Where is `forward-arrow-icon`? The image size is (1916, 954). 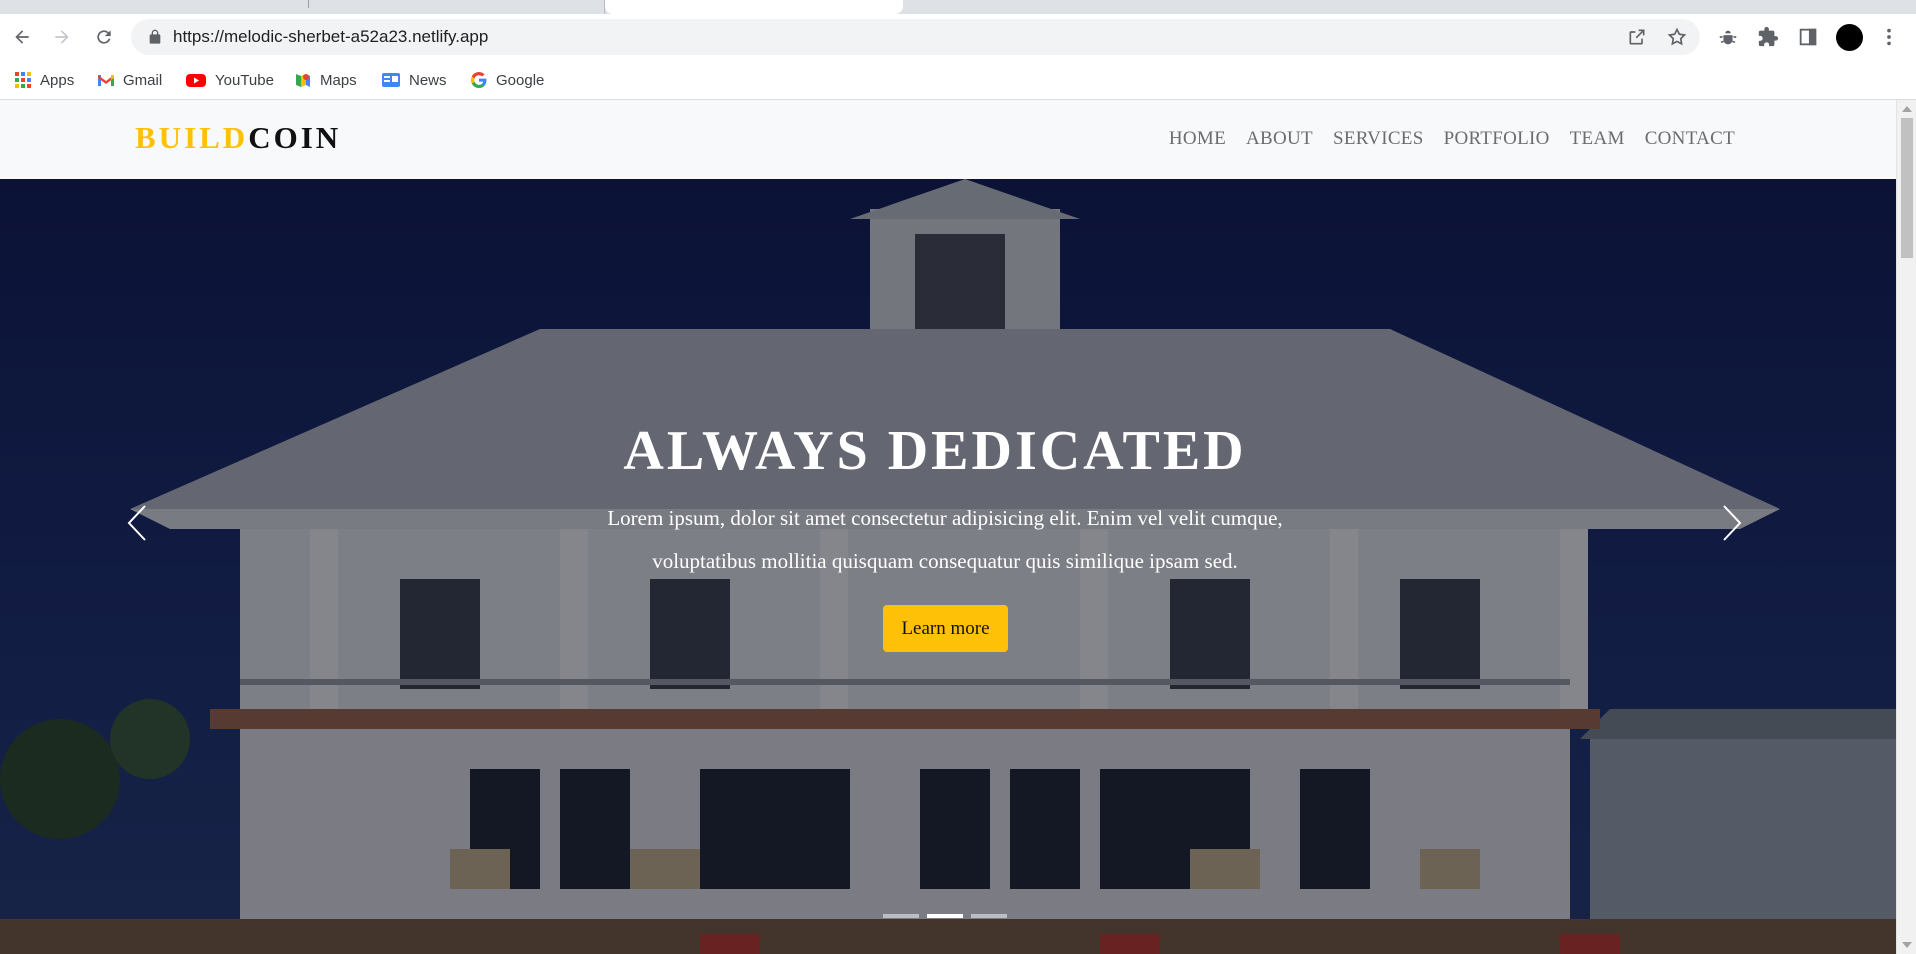 forward-arrow-icon is located at coordinates (62, 37).